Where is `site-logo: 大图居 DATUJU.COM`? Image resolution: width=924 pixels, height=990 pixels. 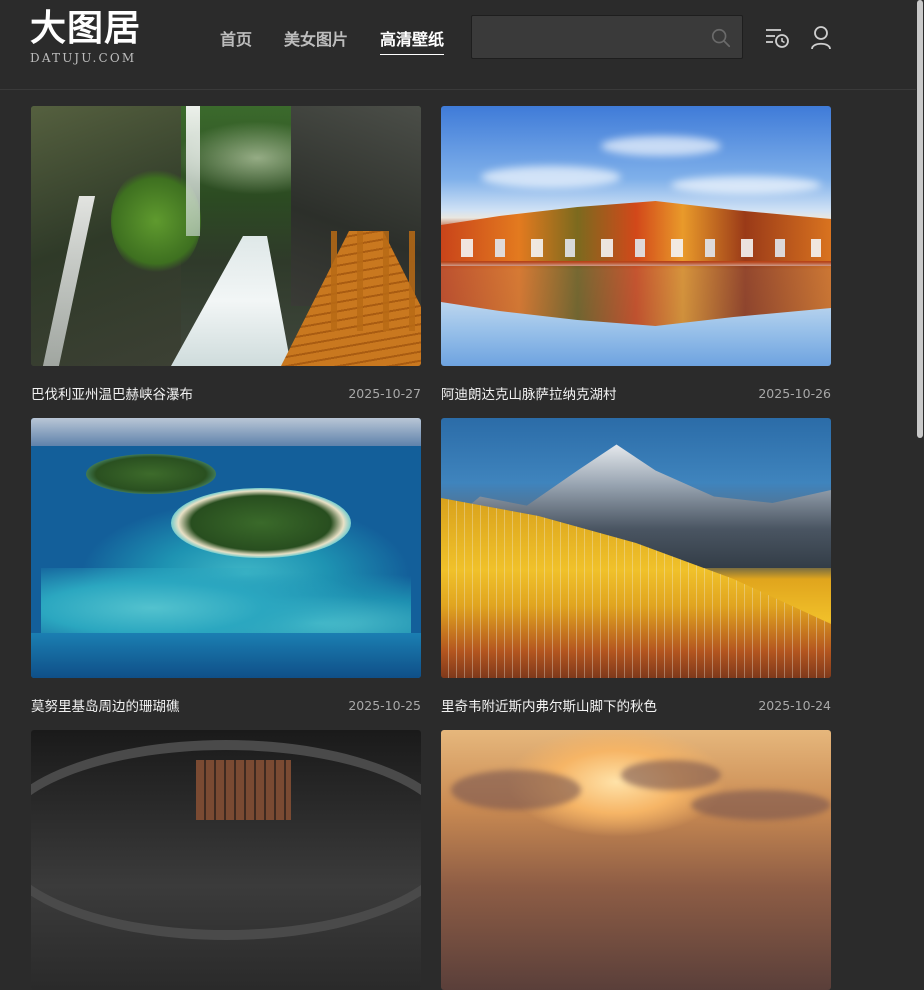
site-logo: 大图居 DATUJU.COM is located at coordinates (85, 36).